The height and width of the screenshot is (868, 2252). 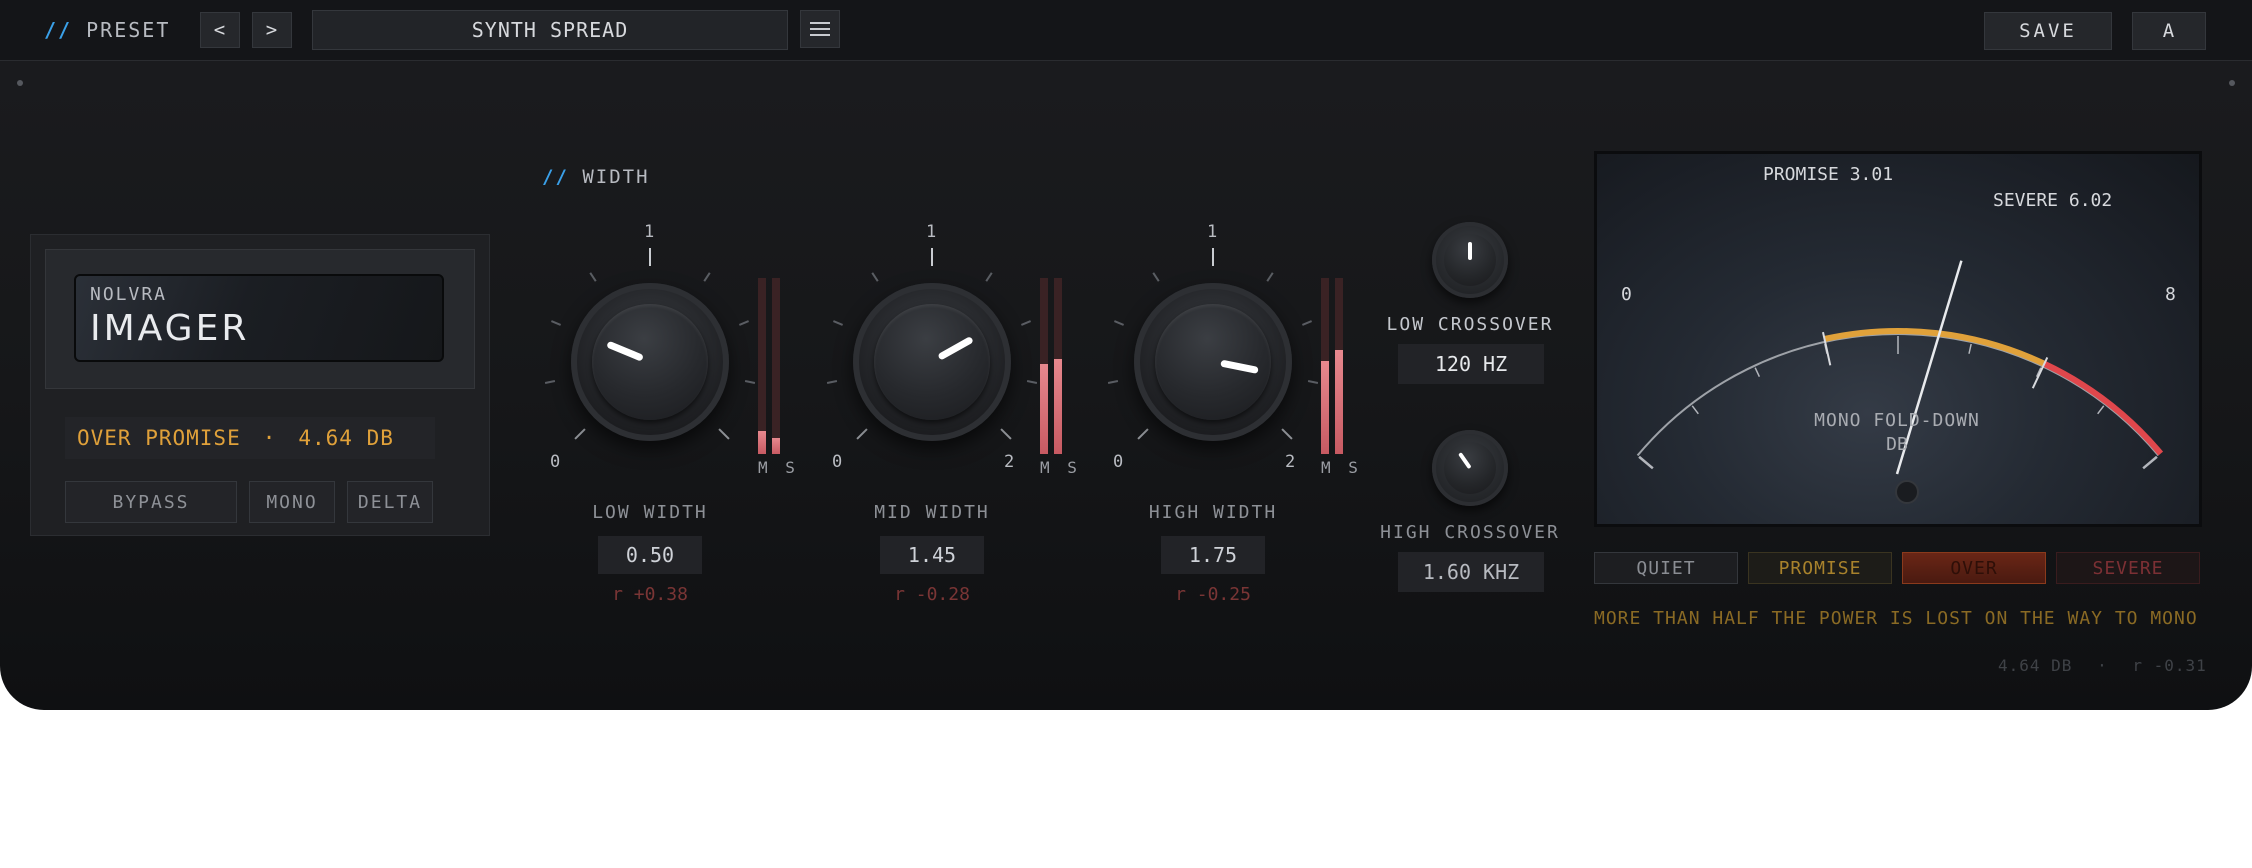 What do you see at coordinates (1213, 555) in the screenshot?
I see `width-knob-value: 1.75` at bounding box center [1213, 555].